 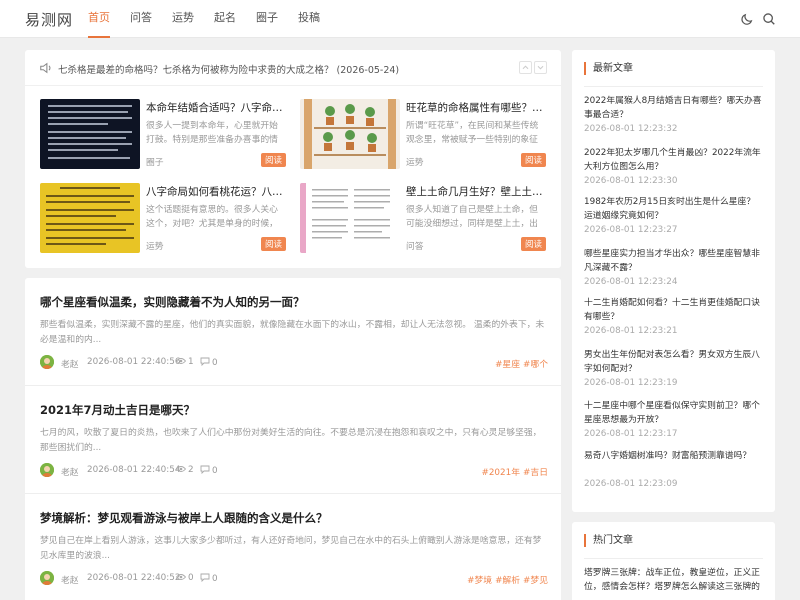 I want to click on featured-title: 八字命局如何看桃花运？八字中的桃花星, so click(x=216, y=191).